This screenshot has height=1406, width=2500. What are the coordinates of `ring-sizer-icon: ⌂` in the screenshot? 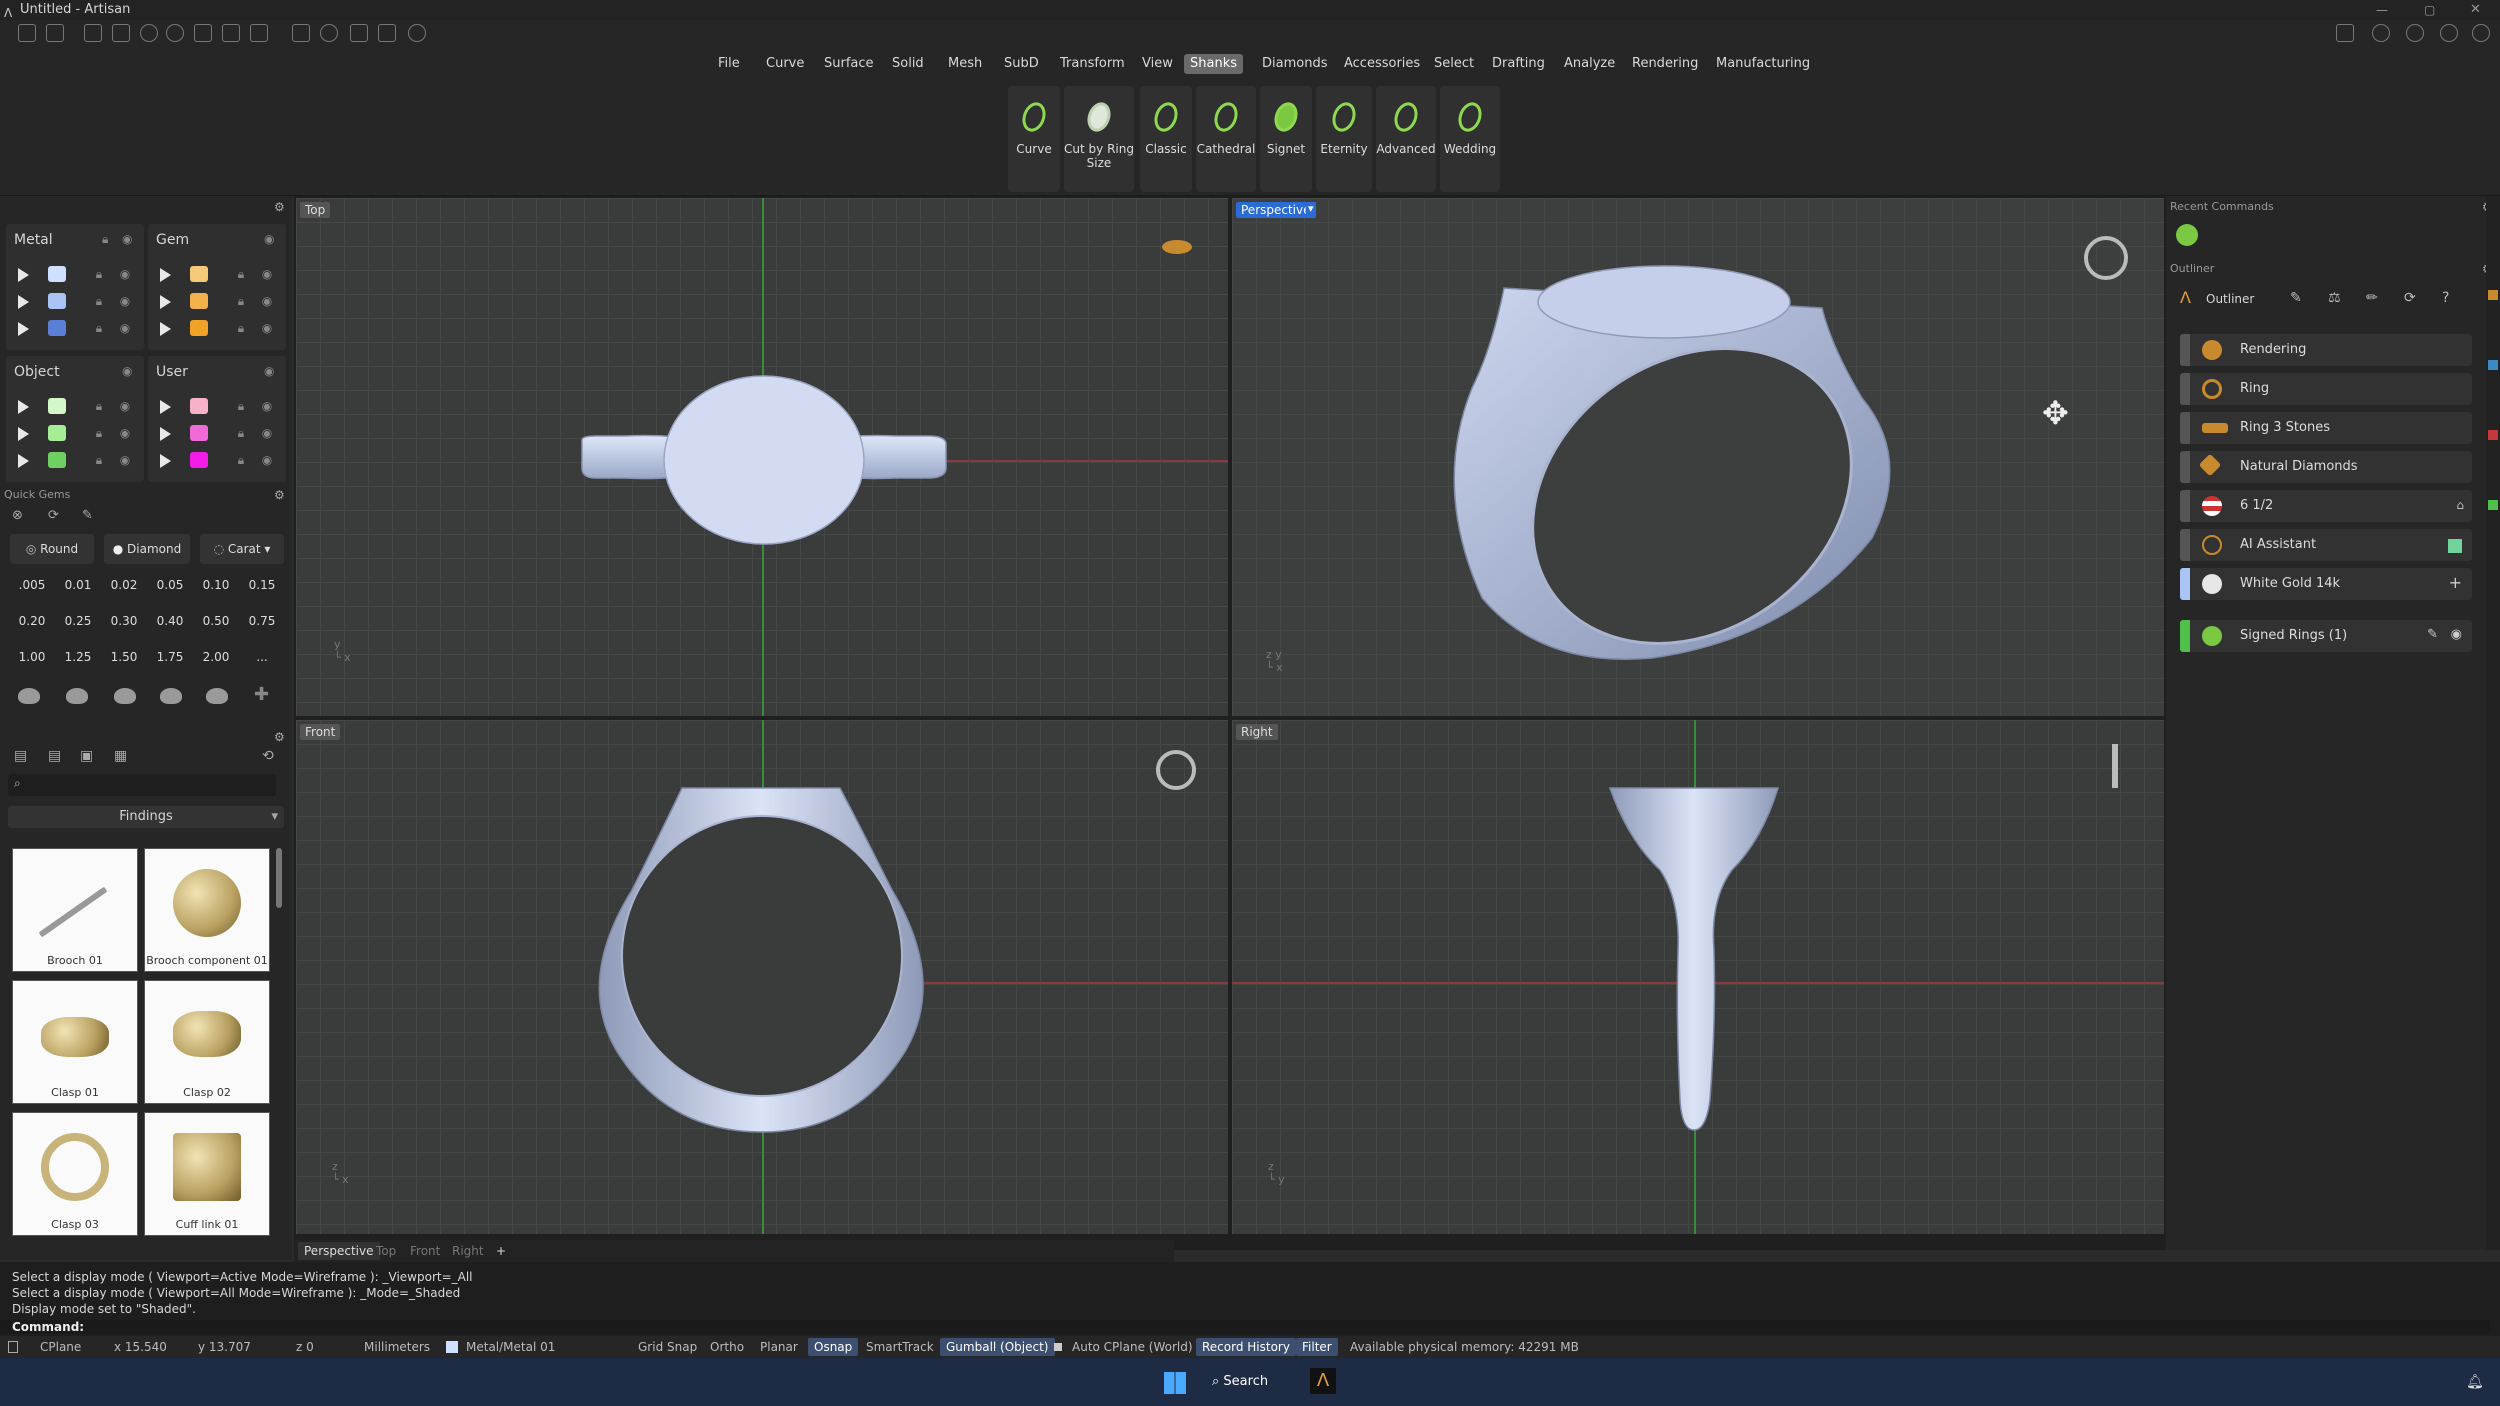 It's located at (2460, 505).